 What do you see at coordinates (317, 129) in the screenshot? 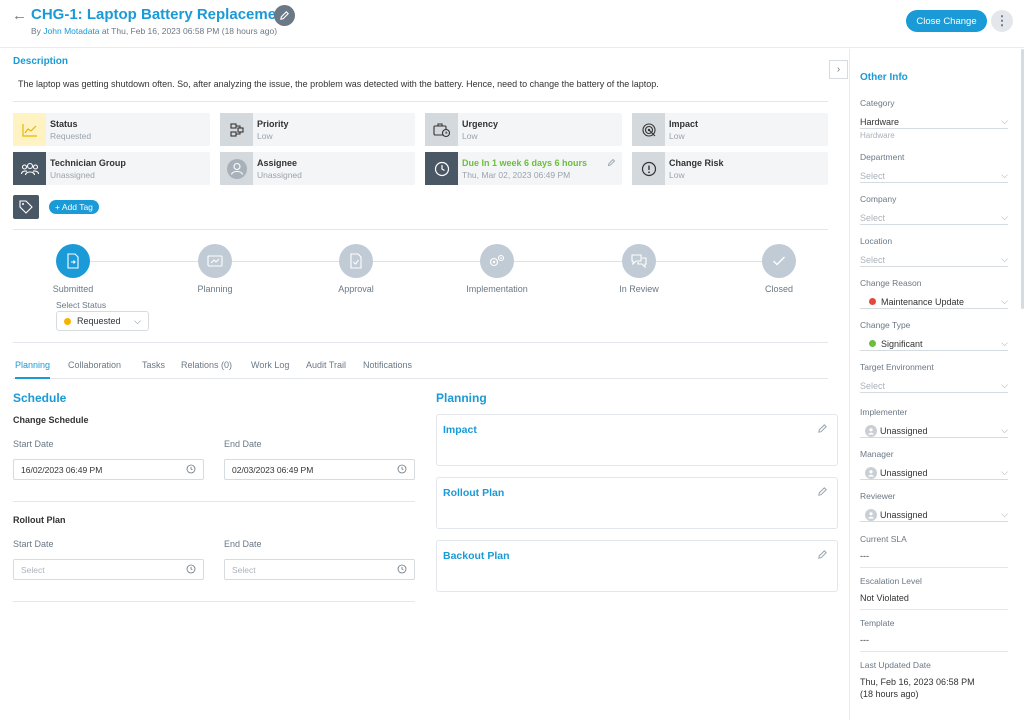
I see `priority-card: Priority Low` at bounding box center [317, 129].